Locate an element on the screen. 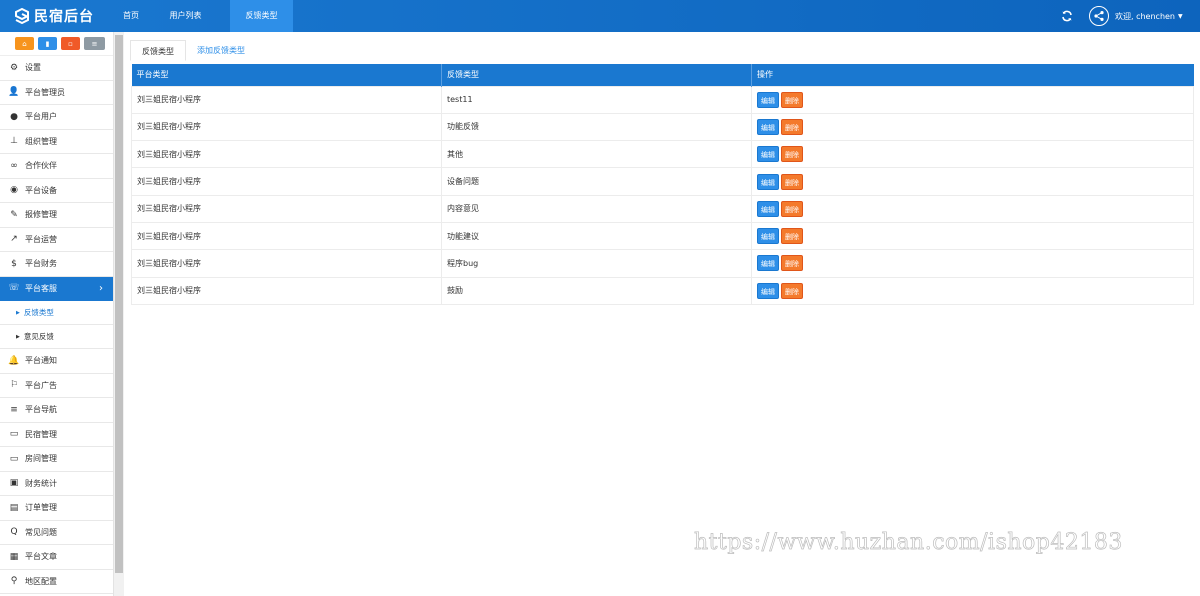  sidebar-item-rooms: ▭ 房间管理 is located at coordinates (56, 459).